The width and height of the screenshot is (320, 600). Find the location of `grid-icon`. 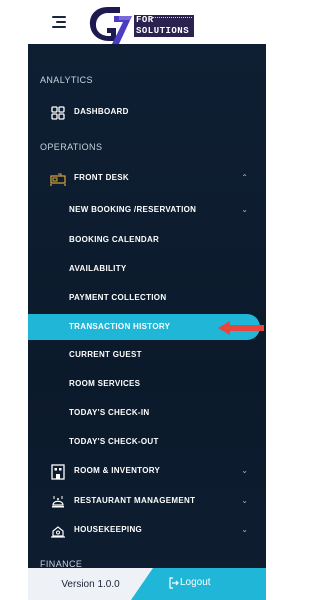

grid-icon is located at coordinates (58, 113).